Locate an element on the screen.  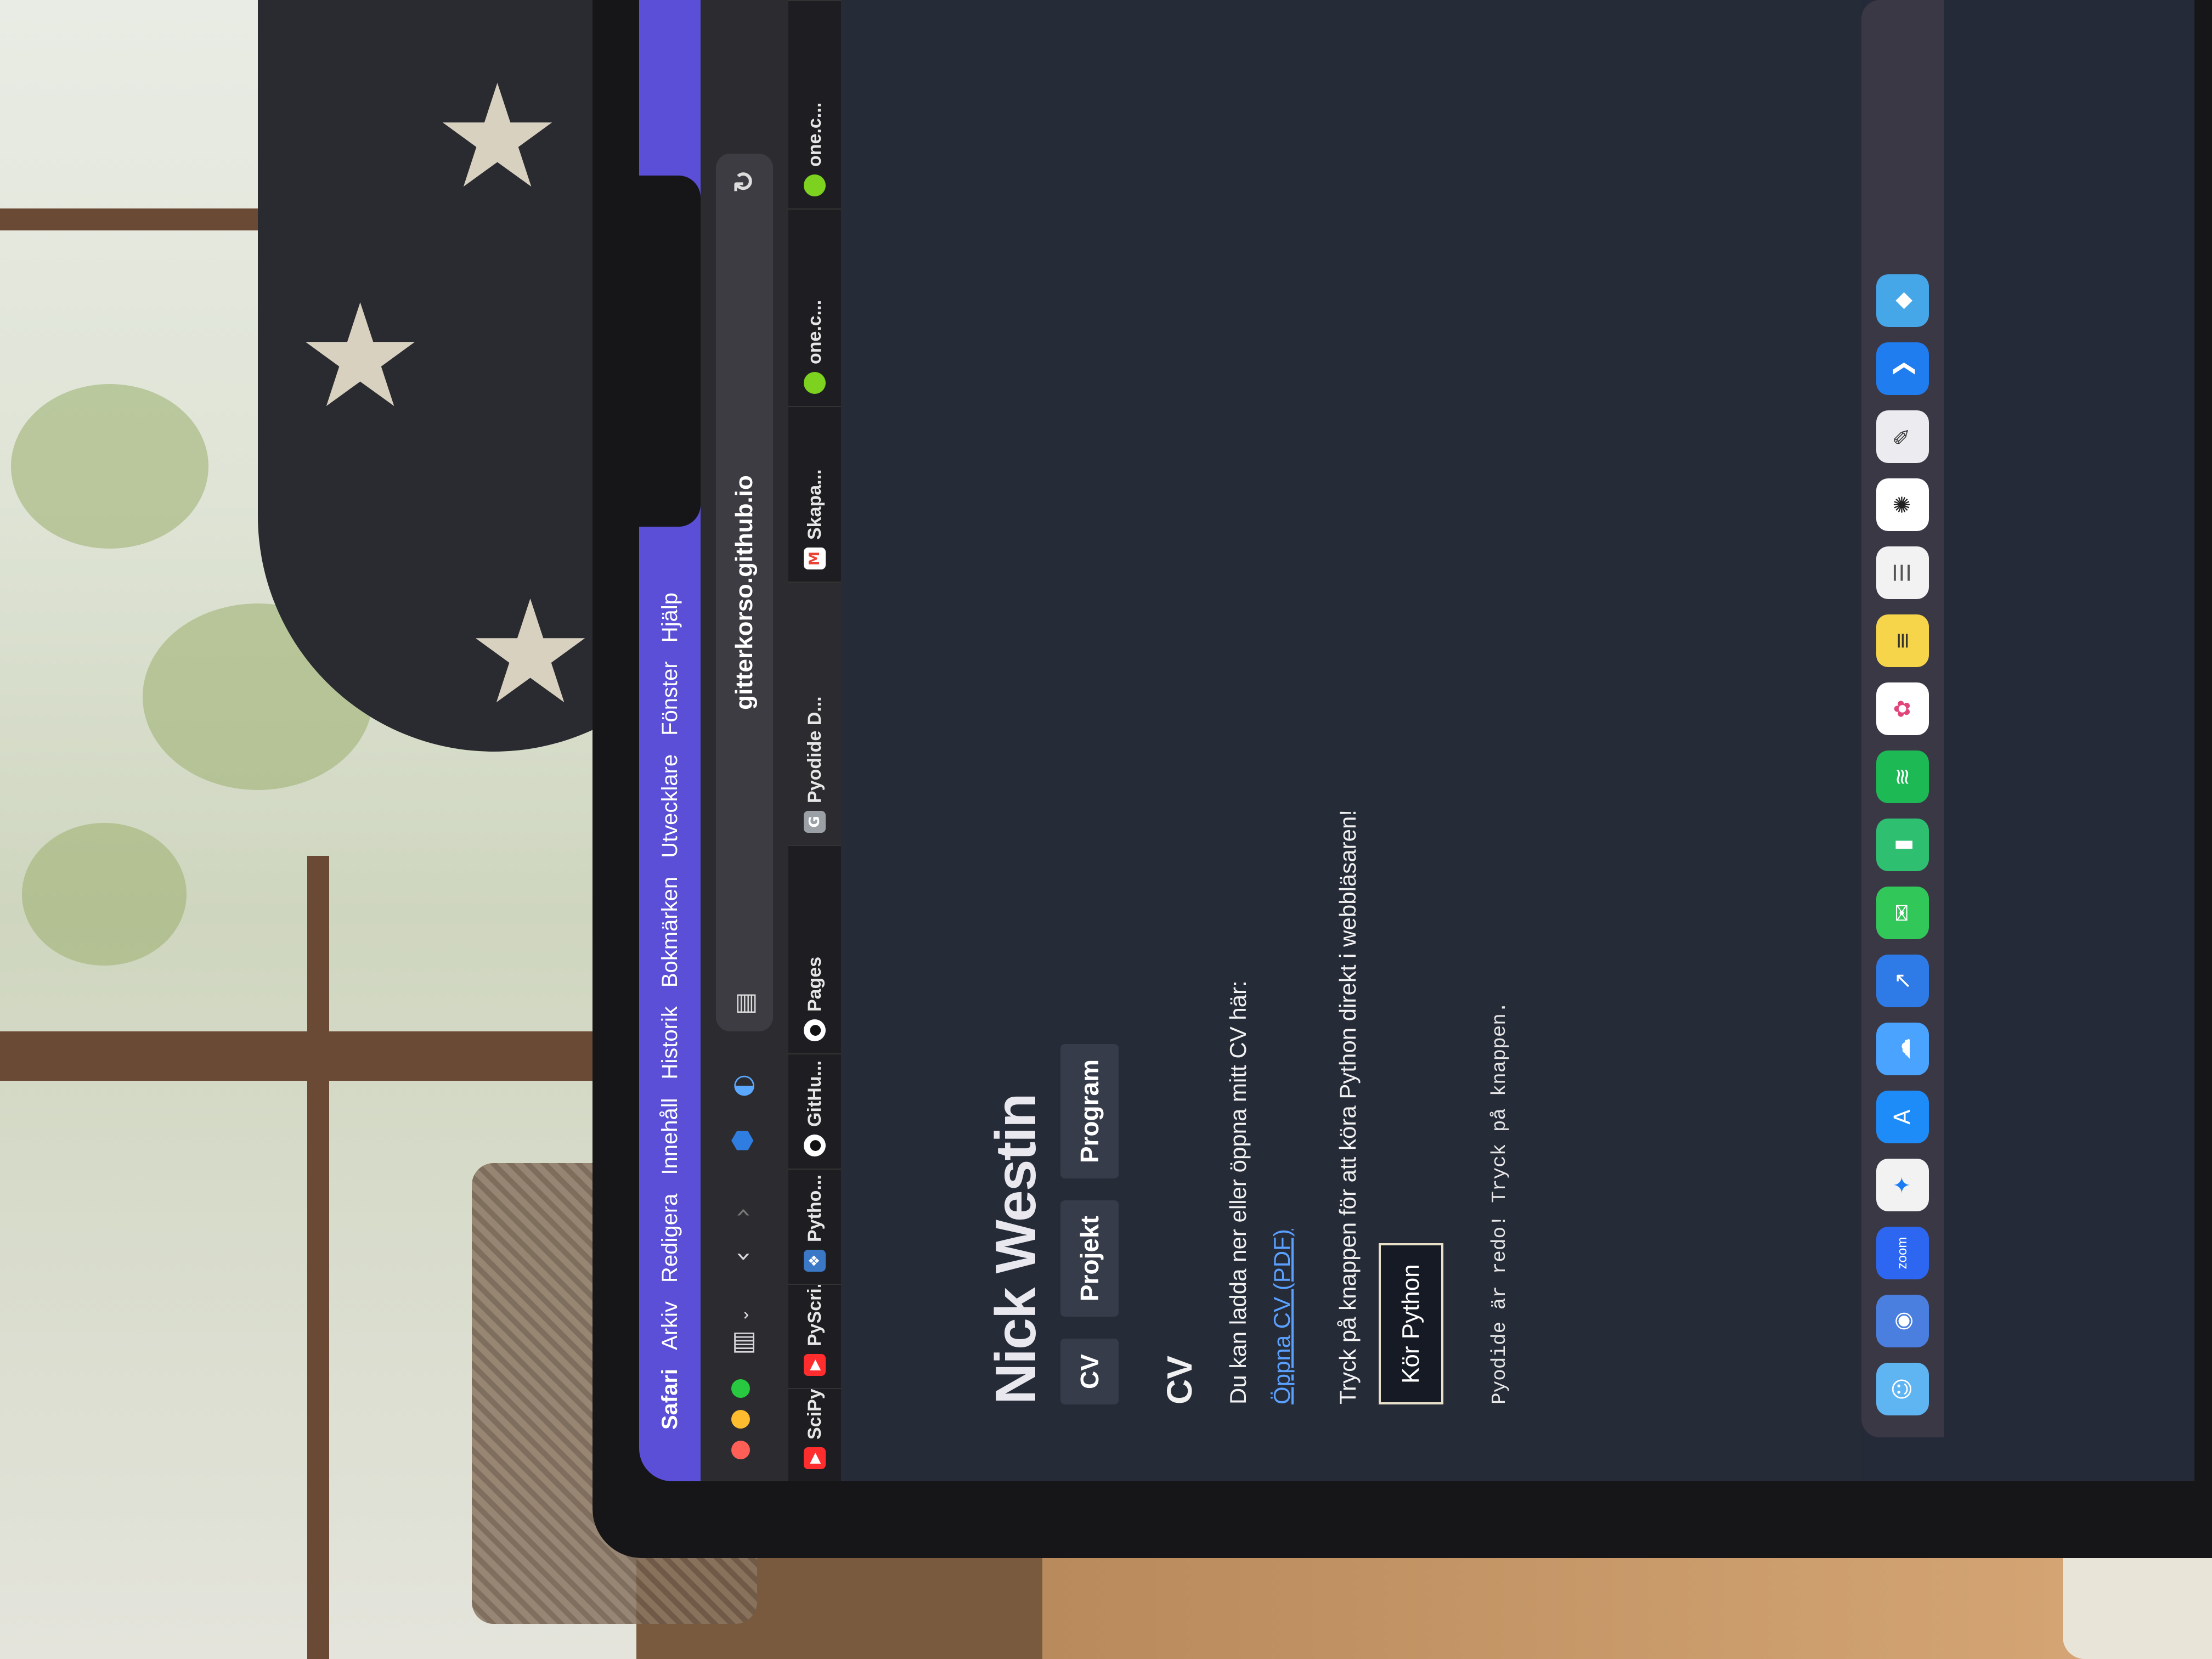
spotify-icon: ≋ is located at coordinates (1902, 777).